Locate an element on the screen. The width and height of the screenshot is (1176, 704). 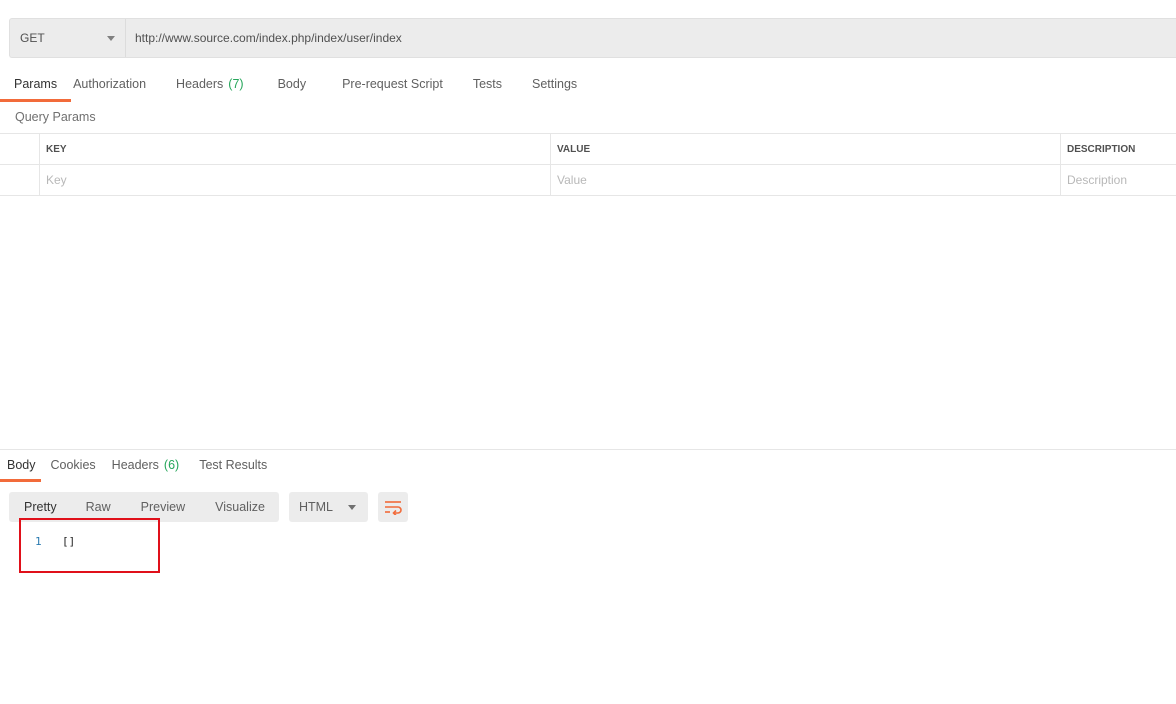
tab-pre-request-script: Pre-request Script is located at coordinates (392, 86).